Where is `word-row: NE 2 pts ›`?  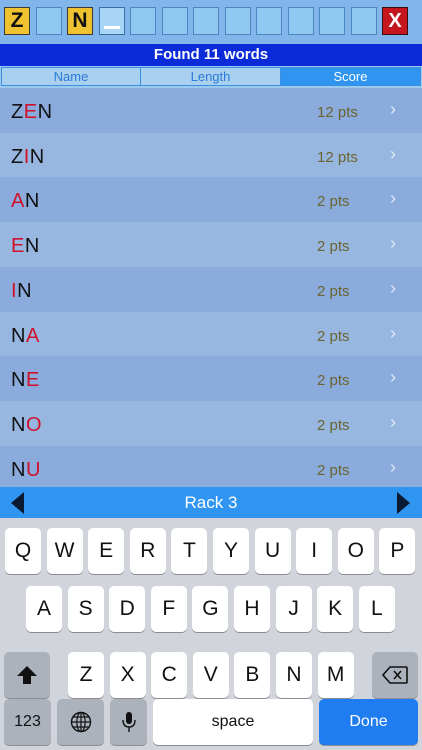
word-row: NE 2 pts › is located at coordinates (211, 379).